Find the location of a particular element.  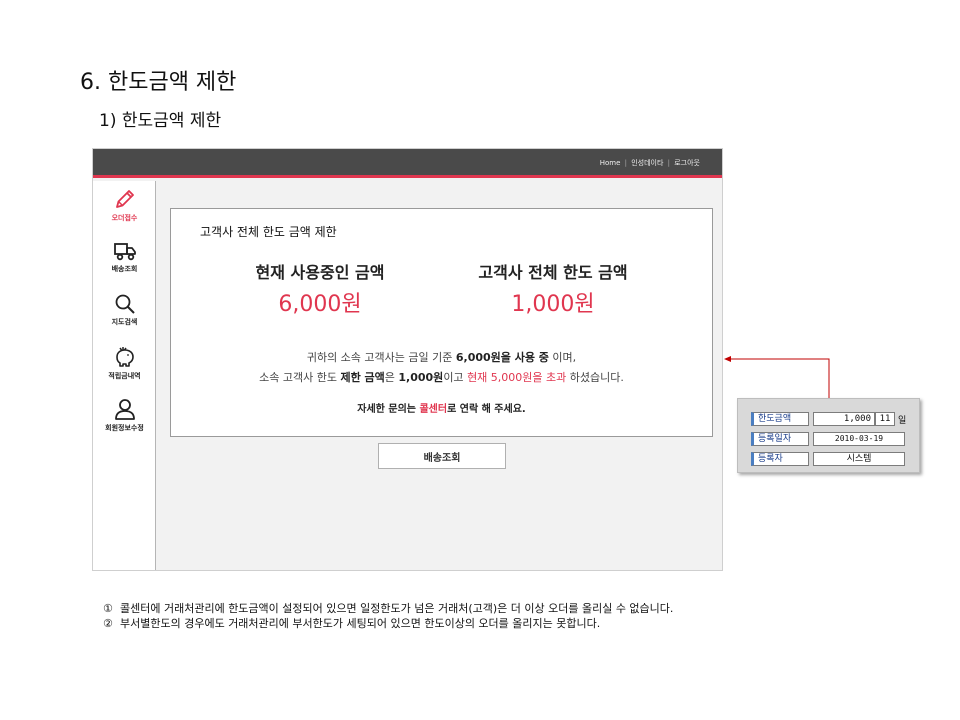

sidebar: 오더접수 배송조회 지도검색 적립금내역 회원정보수정 is located at coordinates (124, 375).